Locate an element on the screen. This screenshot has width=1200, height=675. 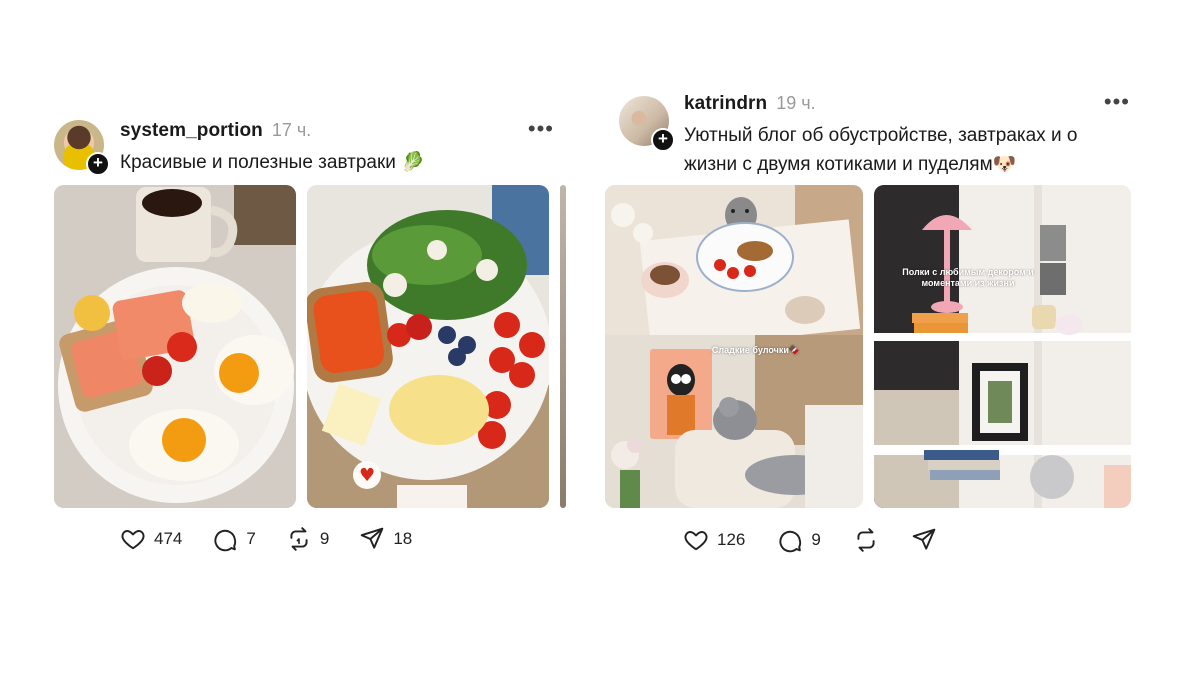
post-actions: 474 7 9 18 is located at coordinates (266, 539).